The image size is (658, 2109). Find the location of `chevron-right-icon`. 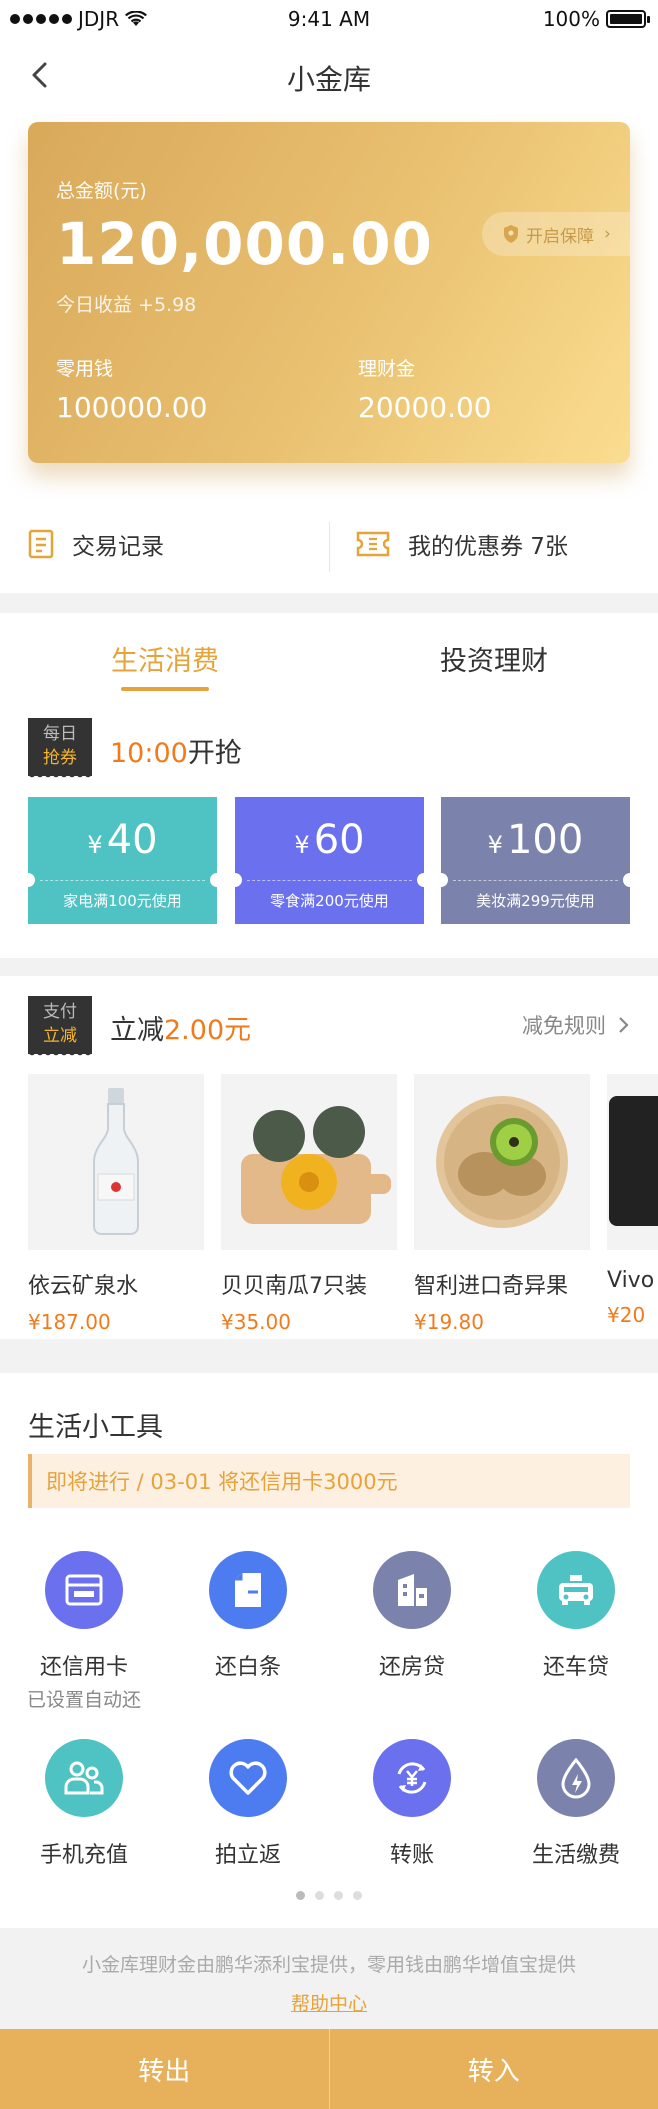

chevron-right-icon is located at coordinates (624, 1025).